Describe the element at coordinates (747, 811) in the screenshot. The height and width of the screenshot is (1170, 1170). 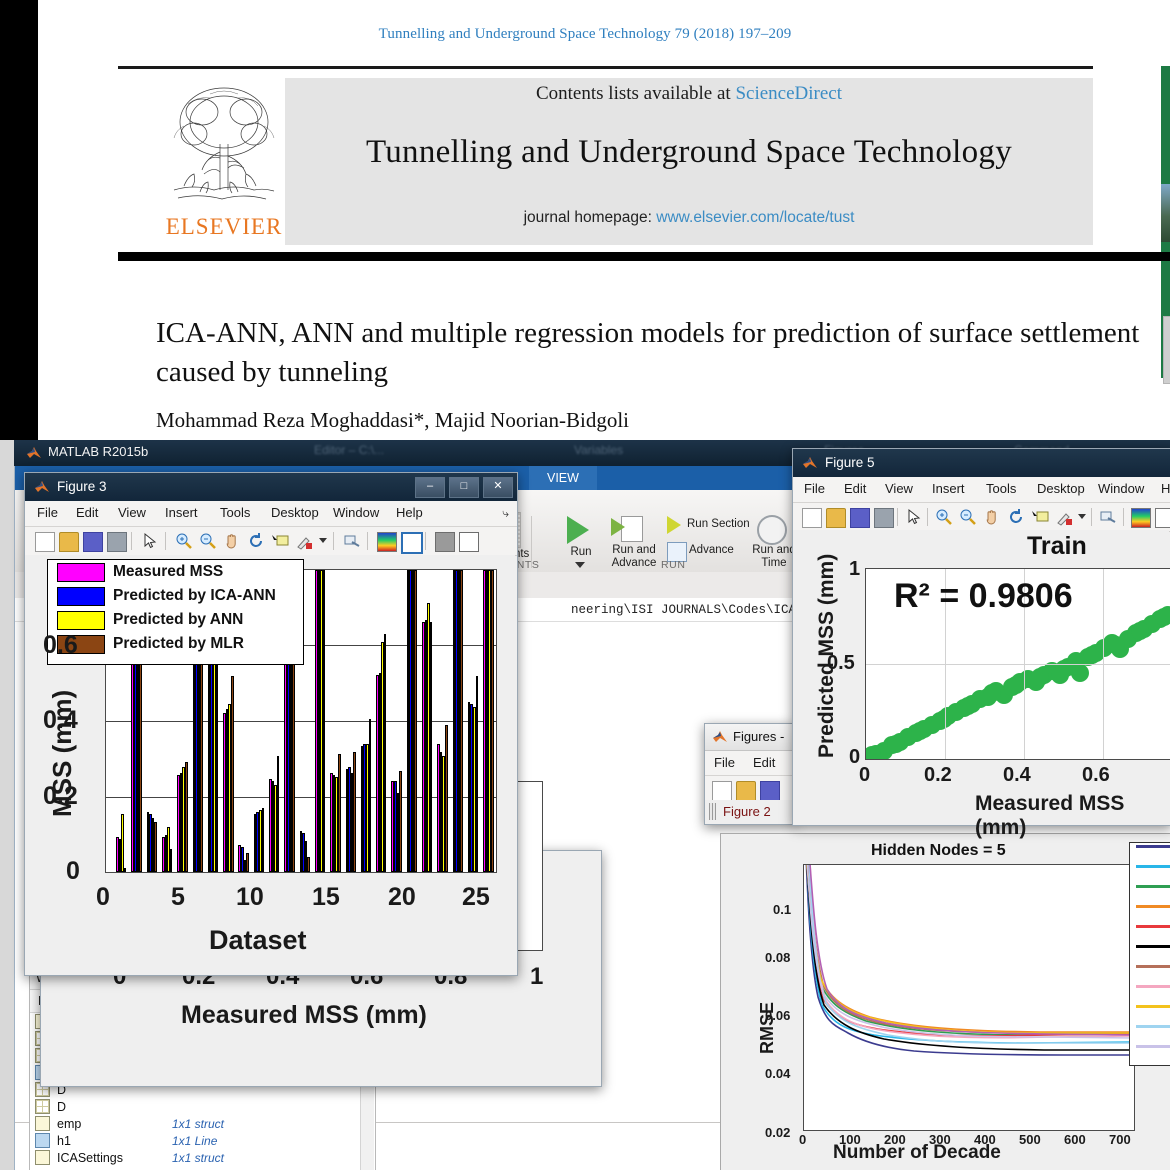
I see `tab-figure-2: Figure 2` at that location.